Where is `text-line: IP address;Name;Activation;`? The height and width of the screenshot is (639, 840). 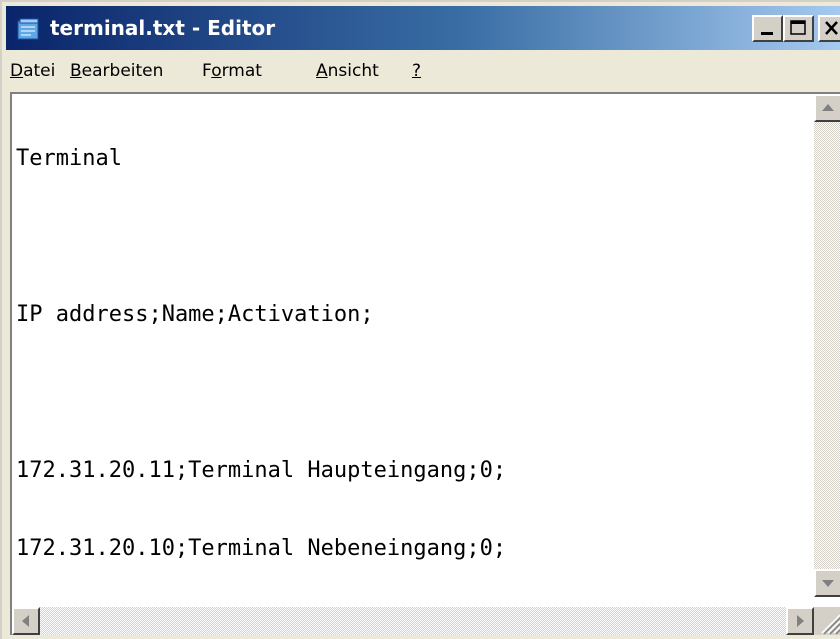 text-line: IP address;Name;Activation; is located at coordinates (195, 314).